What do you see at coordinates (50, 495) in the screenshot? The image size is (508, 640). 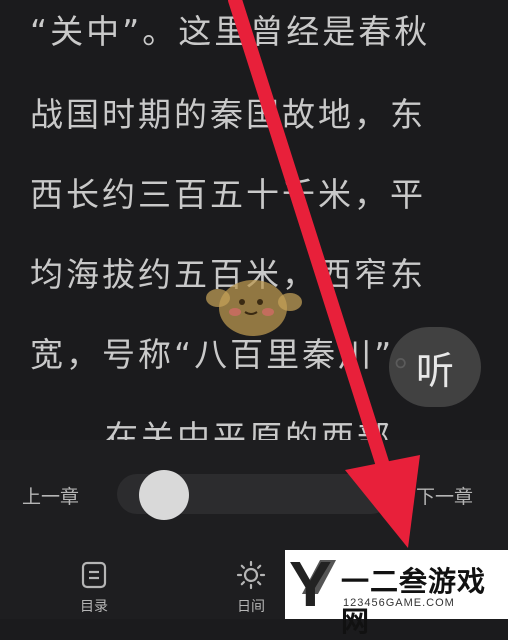 I see `prev-chapter-button: 上一章` at bounding box center [50, 495].